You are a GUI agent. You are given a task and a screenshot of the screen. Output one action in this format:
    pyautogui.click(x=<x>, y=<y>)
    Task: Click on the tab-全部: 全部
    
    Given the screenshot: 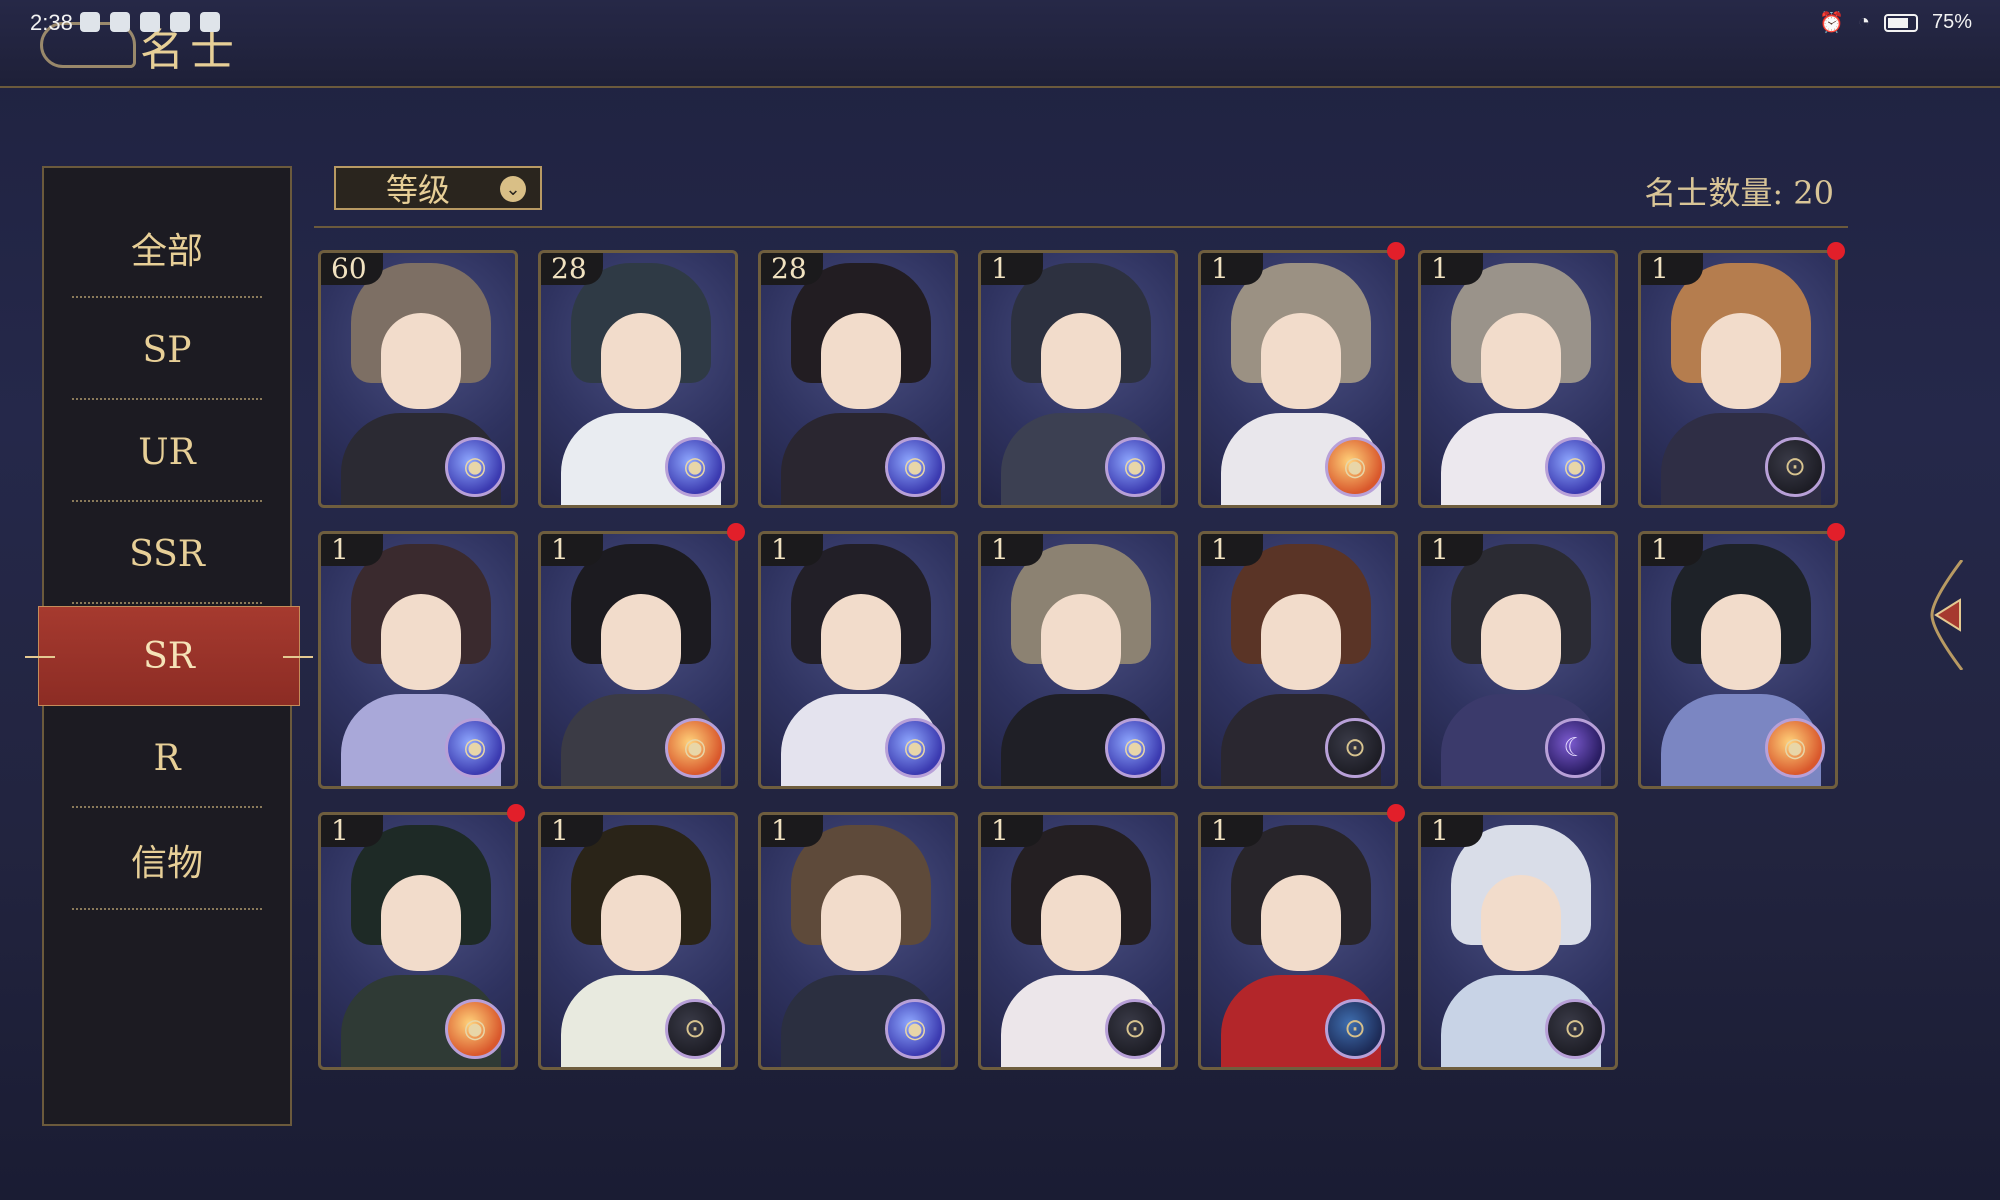 What is the action you would take?
    pyautogui.click(x=167, y=248)
    